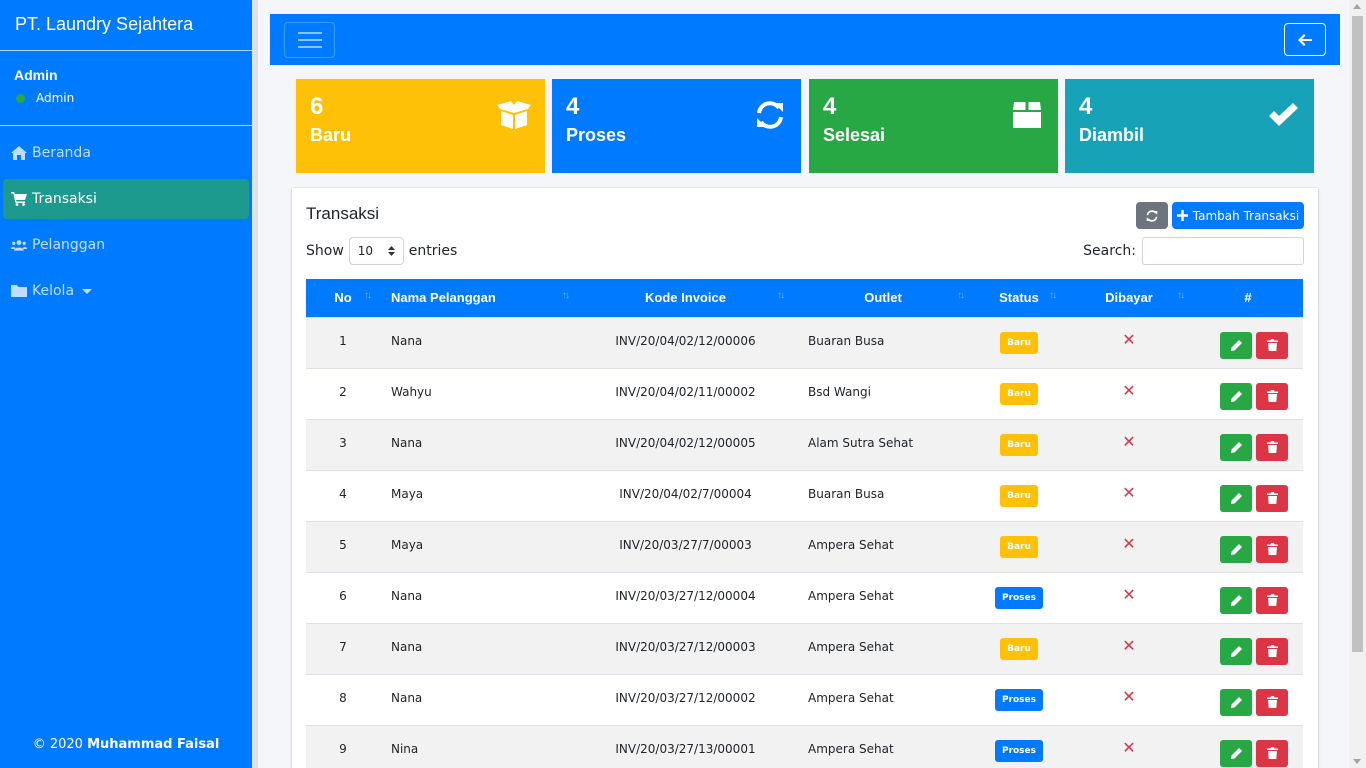 The height and width of the screenshot is (768, 1366). I want to click on cell-outlet: Bsd Wangi, so click(883, 393).